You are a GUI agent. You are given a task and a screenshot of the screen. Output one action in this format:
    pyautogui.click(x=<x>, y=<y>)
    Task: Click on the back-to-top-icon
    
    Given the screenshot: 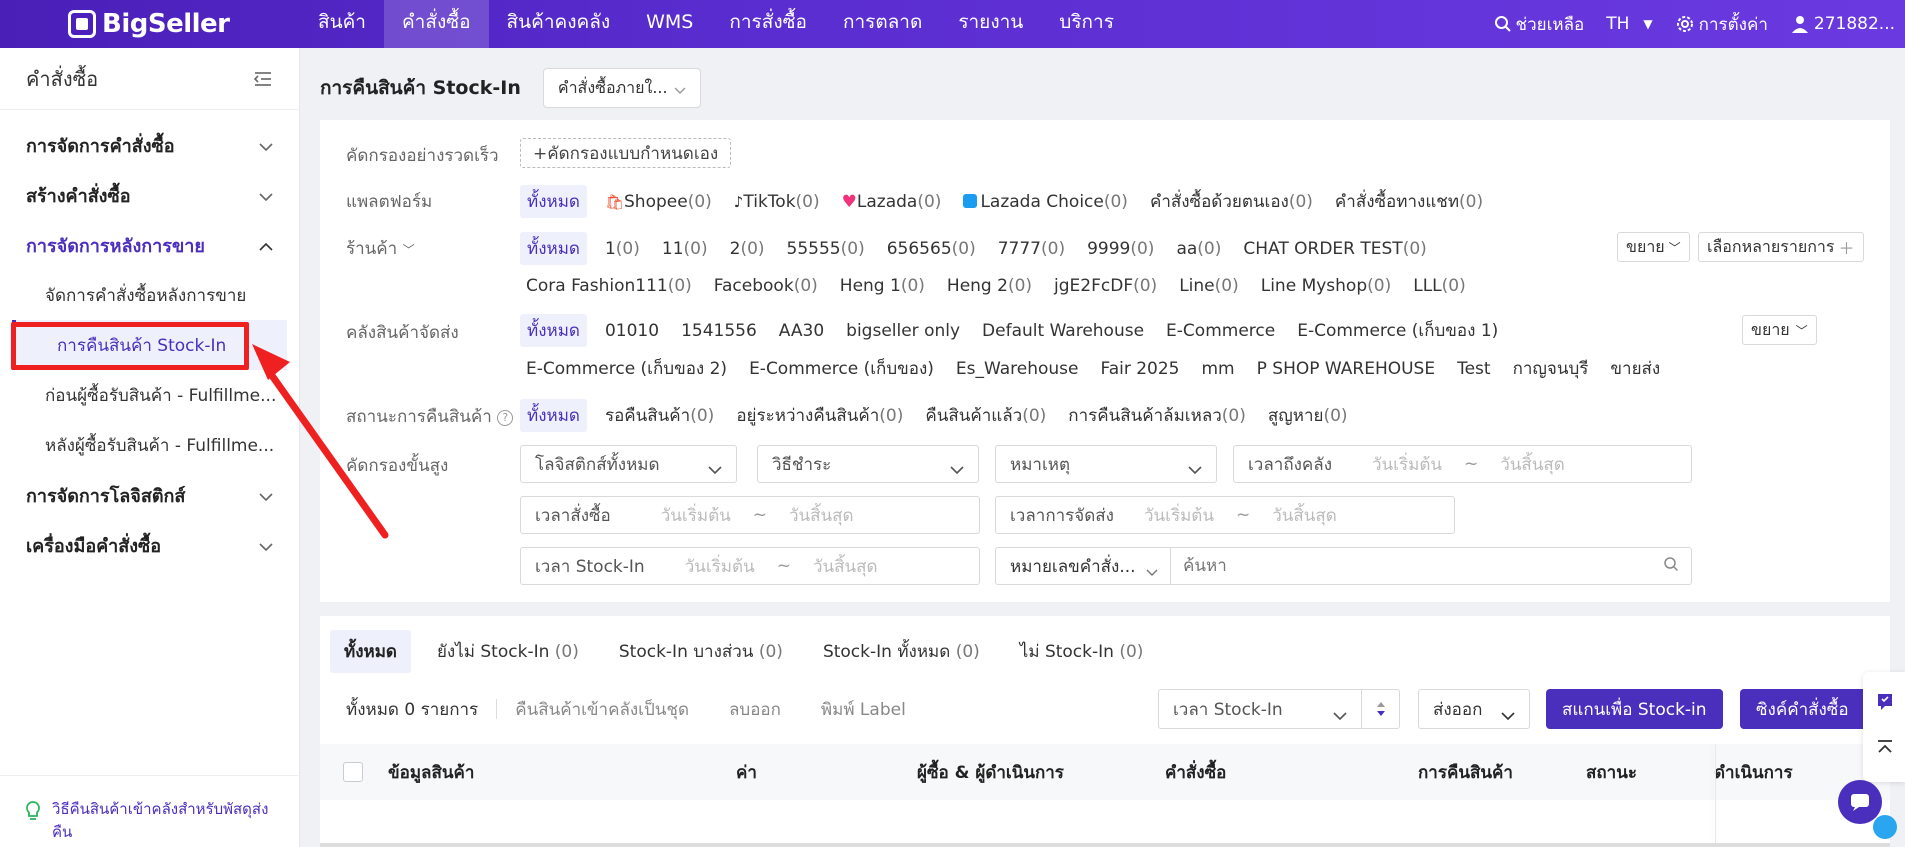 What is the action you would take?
    pyautogui.click(x=1885, y=750)
    